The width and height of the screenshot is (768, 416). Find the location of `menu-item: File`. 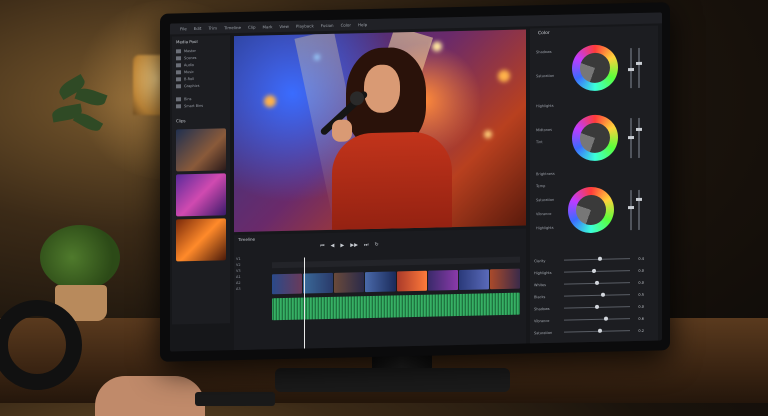

menu-item: File is located at coordinates (183, 28).